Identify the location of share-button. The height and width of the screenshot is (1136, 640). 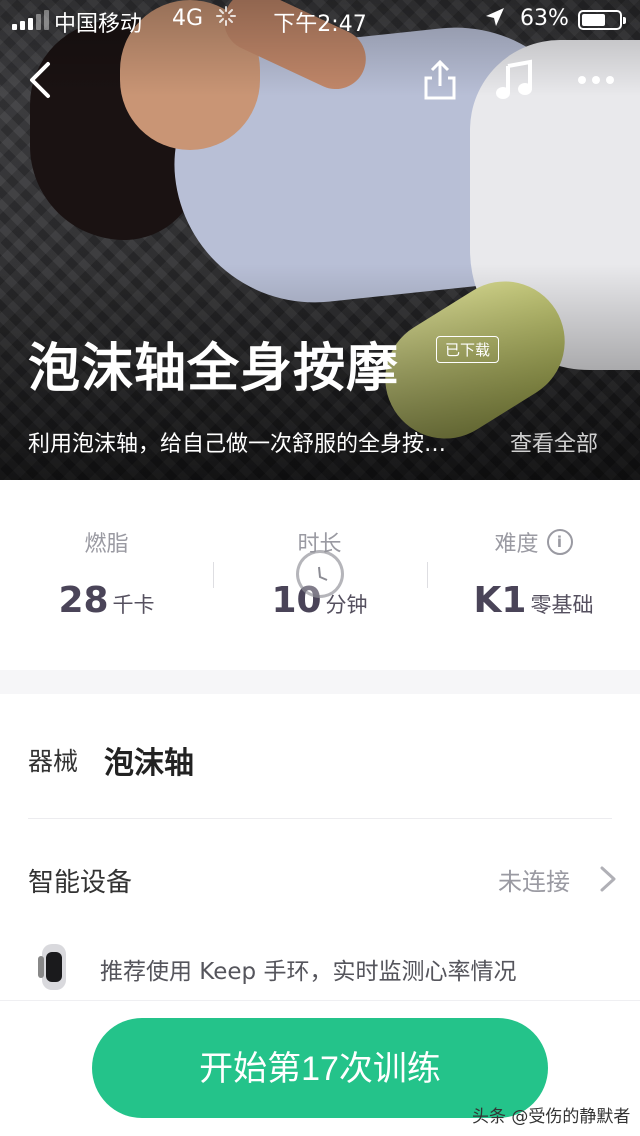
(440, 80).